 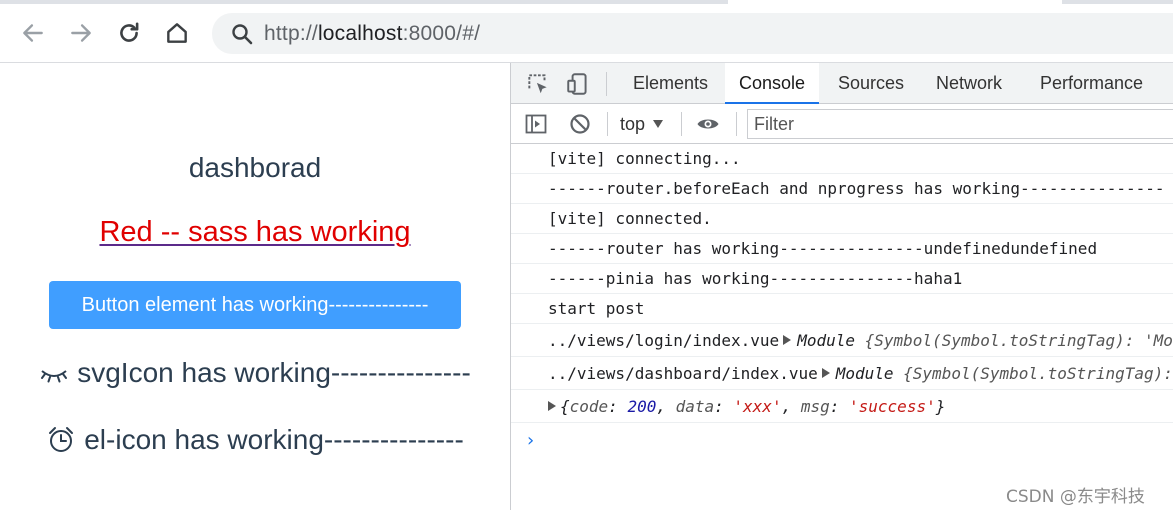 I want to click on sass-text: Red -- sass has working, so click(x=255, y=232).